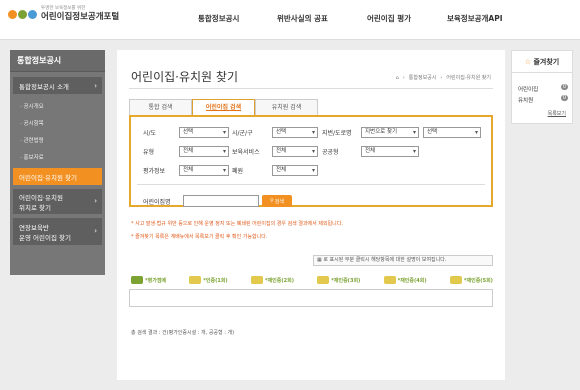 This screenshot has width=580, height=390. I want to click on tab-integrated-search: 통합 검색, so click(160, 107).